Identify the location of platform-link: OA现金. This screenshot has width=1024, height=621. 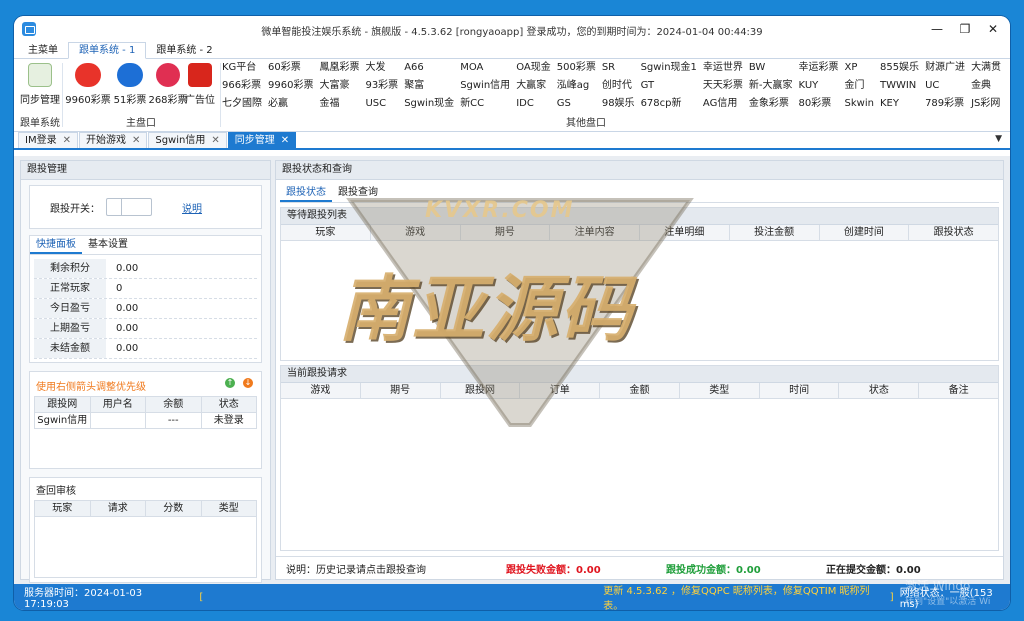
(533, 68).